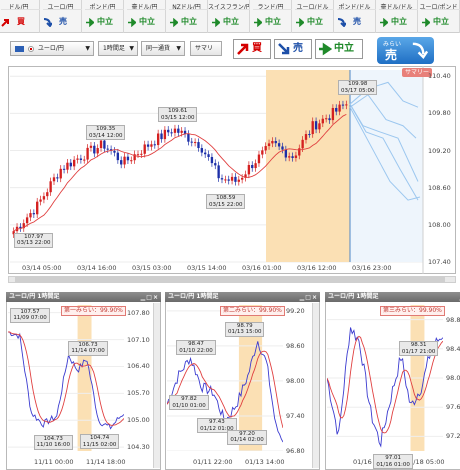 The image size is (460, 470). Describe the element at coordinates (88, 351) in the screenshot. I see `annotation-time: 11/14 07:00` at that location.